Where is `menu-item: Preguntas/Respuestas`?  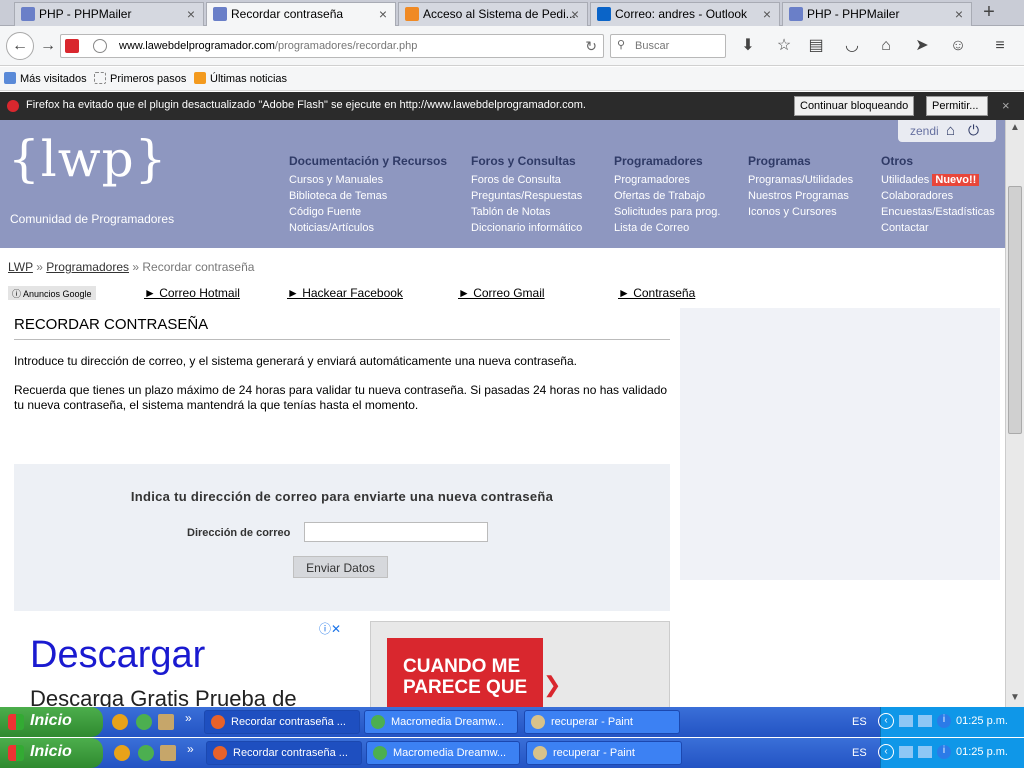
menu-item: Preguntas/Respuestas is located at coordinates (526, 196).